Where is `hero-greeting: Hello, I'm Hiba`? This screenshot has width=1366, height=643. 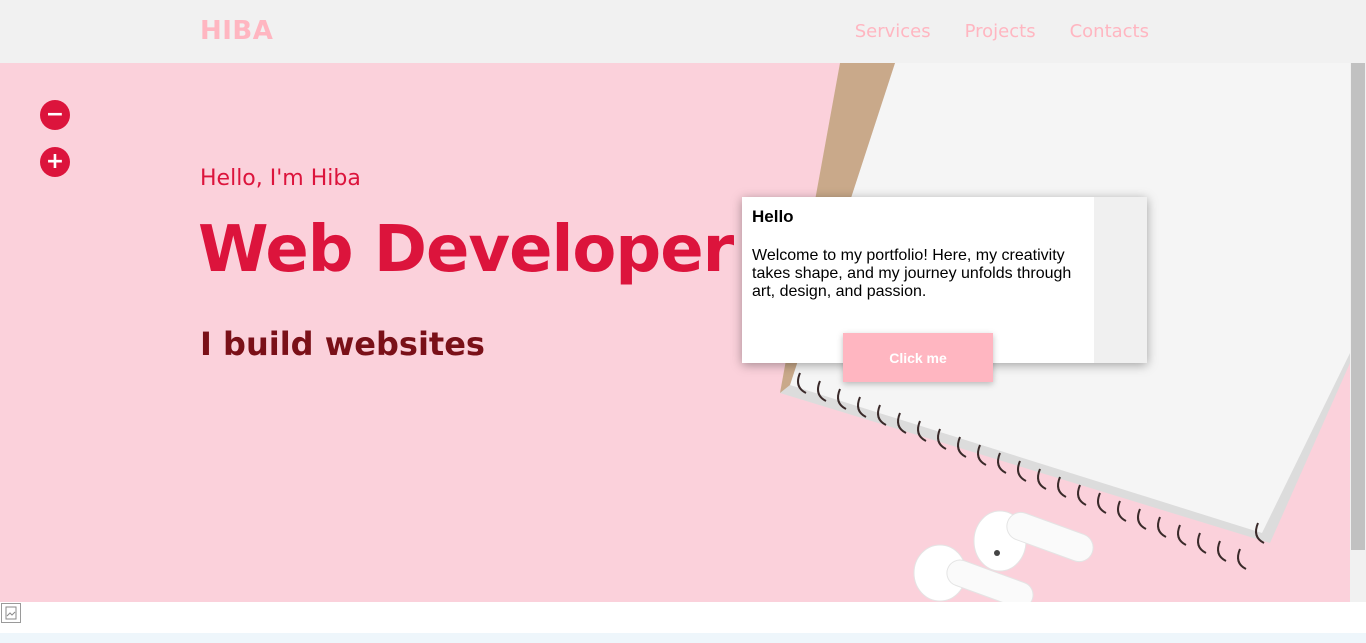 hero-greeting: Hello, I'm Hiba is located at coordinates (280, 178).